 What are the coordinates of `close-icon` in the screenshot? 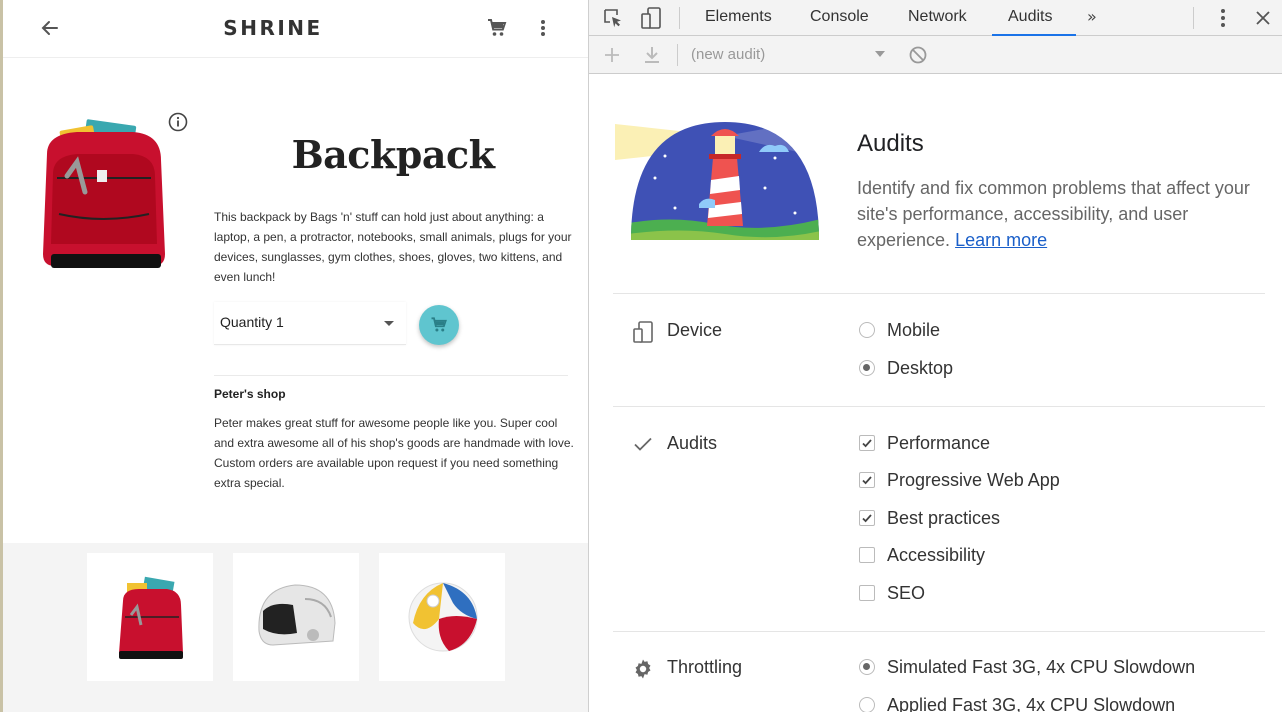 It's located at (1263, 18).